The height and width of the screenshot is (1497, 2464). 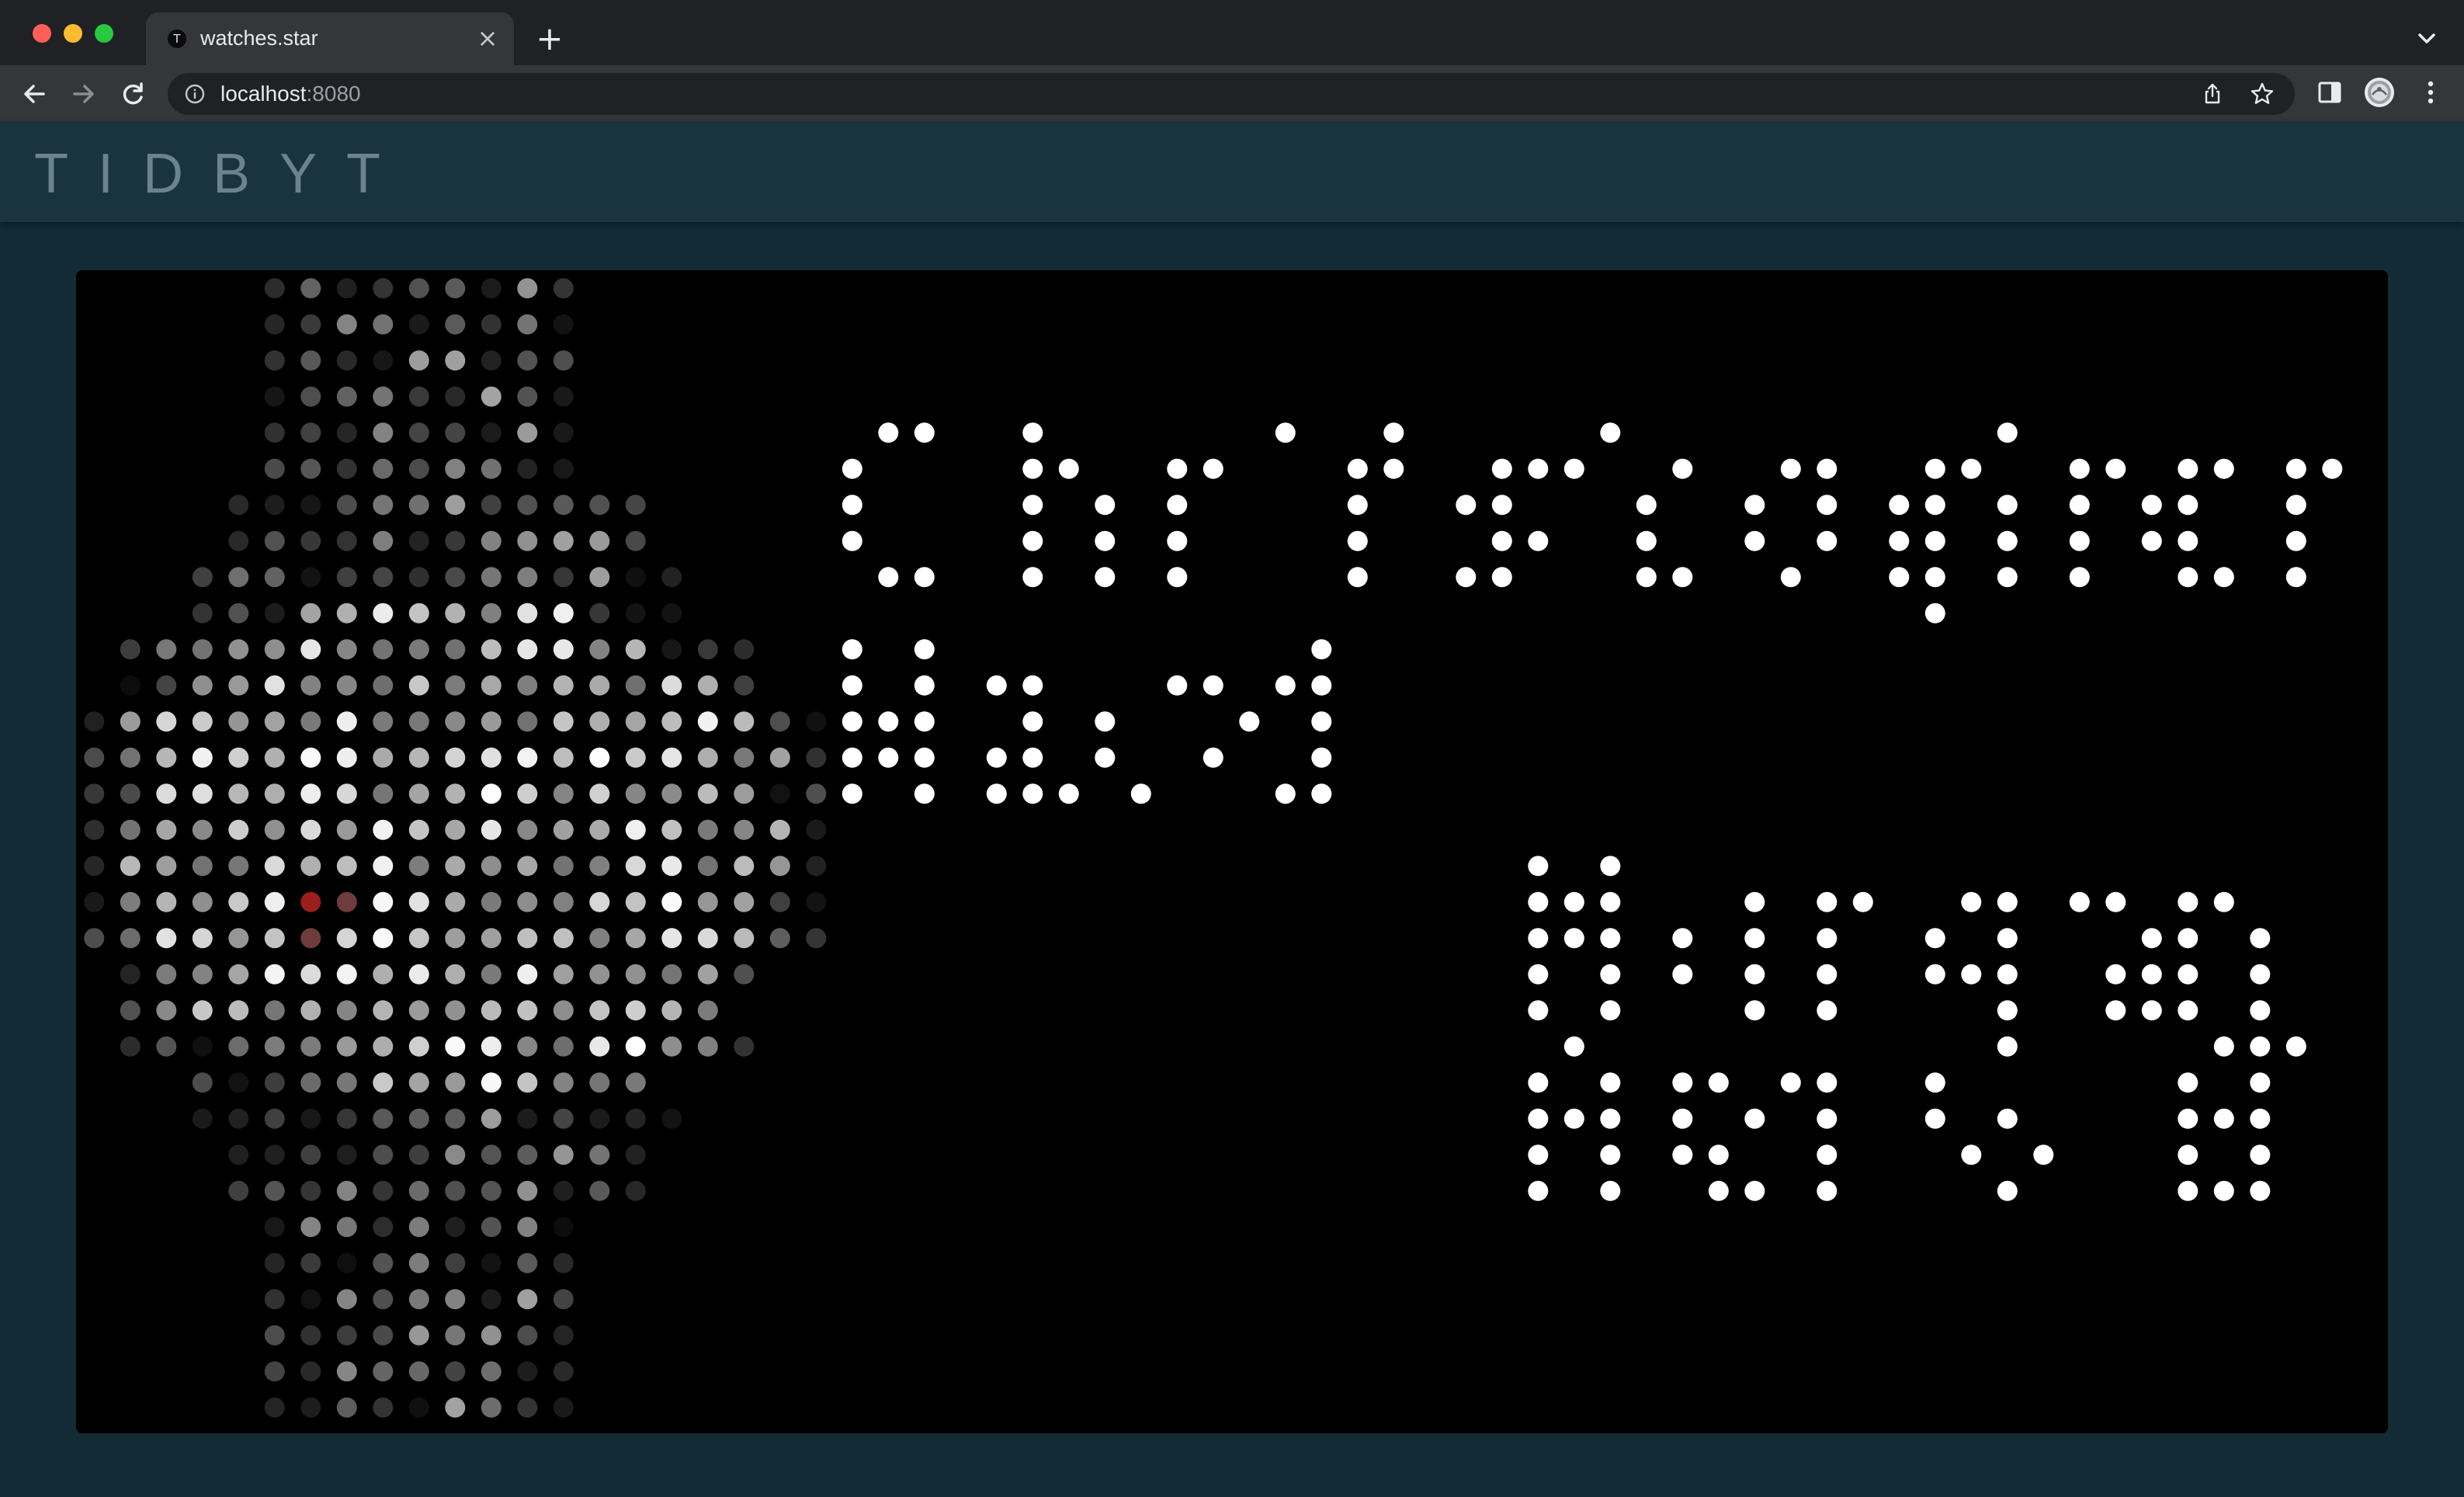 I want to click on profile-avatar-icon, so click(x=2379, y=92).